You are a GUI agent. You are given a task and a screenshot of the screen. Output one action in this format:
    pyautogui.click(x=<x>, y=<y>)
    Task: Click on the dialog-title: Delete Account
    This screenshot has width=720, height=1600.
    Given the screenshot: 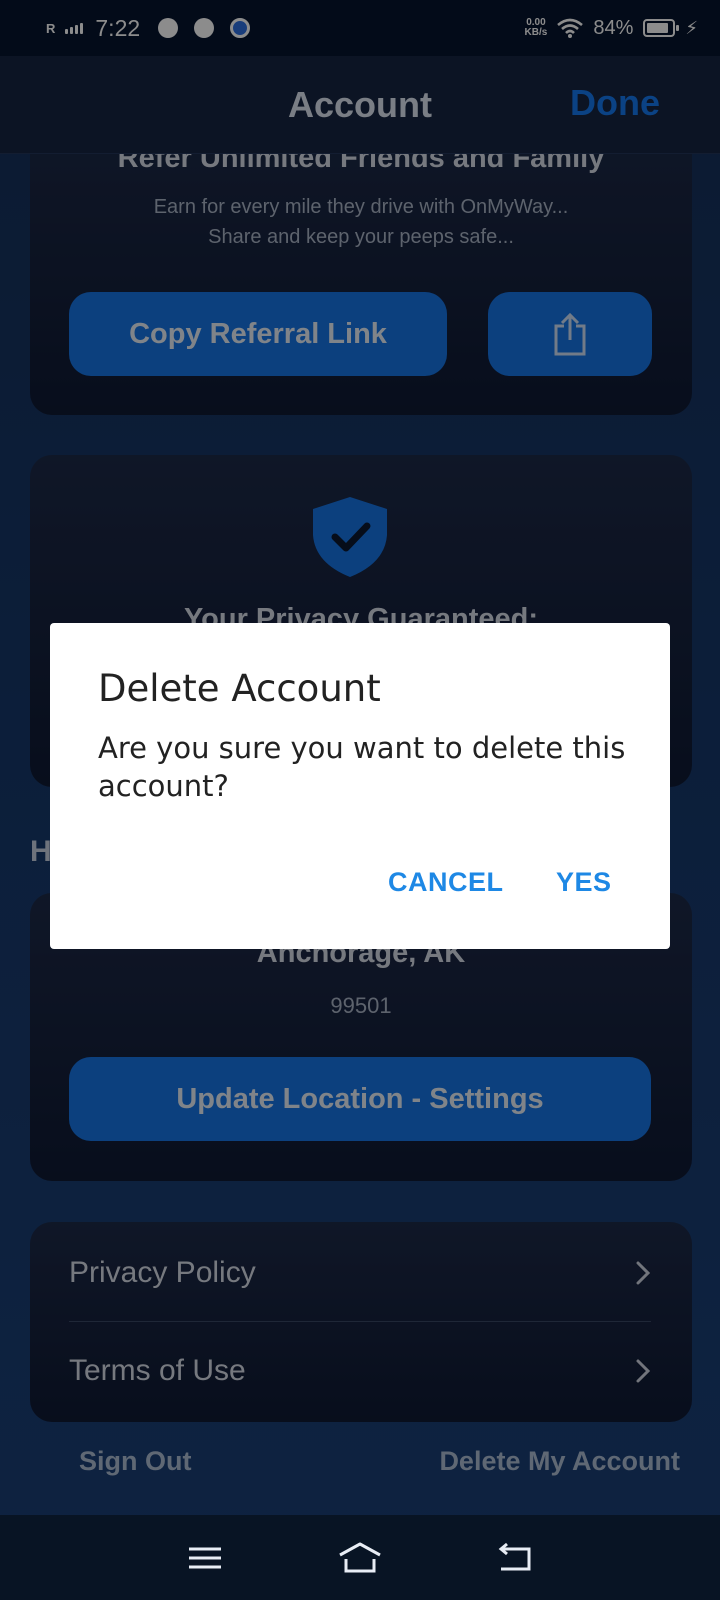 What is the action you would take?
    pyautogui.click(x=239, y=688)
    